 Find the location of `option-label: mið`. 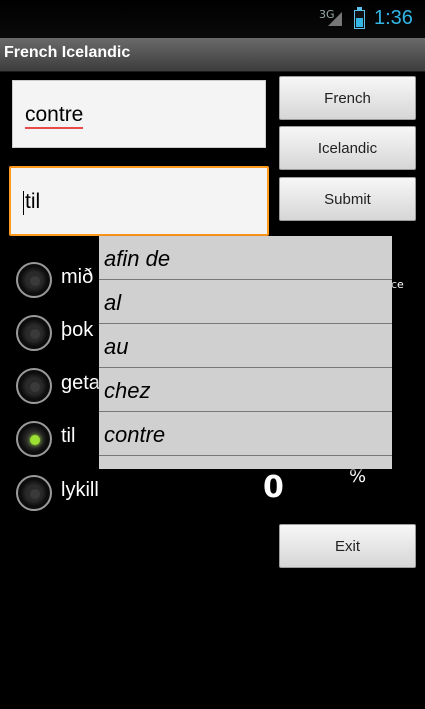

option-label: mið is located at coordinates (77, 277).